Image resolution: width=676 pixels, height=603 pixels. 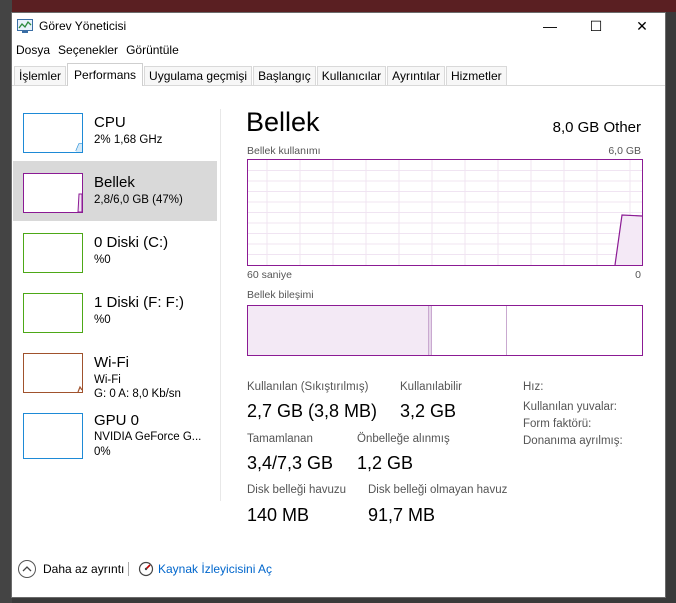 What do you see at coordinates (83, 26) in the screenshot?
I see `window-title: Görev Yöneticisi` at bounding box center [83, 26].